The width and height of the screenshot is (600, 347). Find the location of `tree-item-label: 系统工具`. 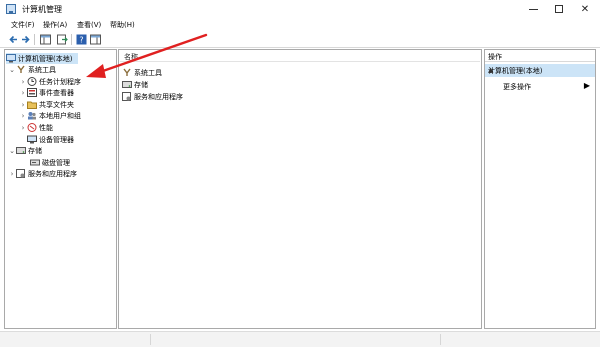

tree-item-label: 系统工具 is located at coordinates (42, 69).